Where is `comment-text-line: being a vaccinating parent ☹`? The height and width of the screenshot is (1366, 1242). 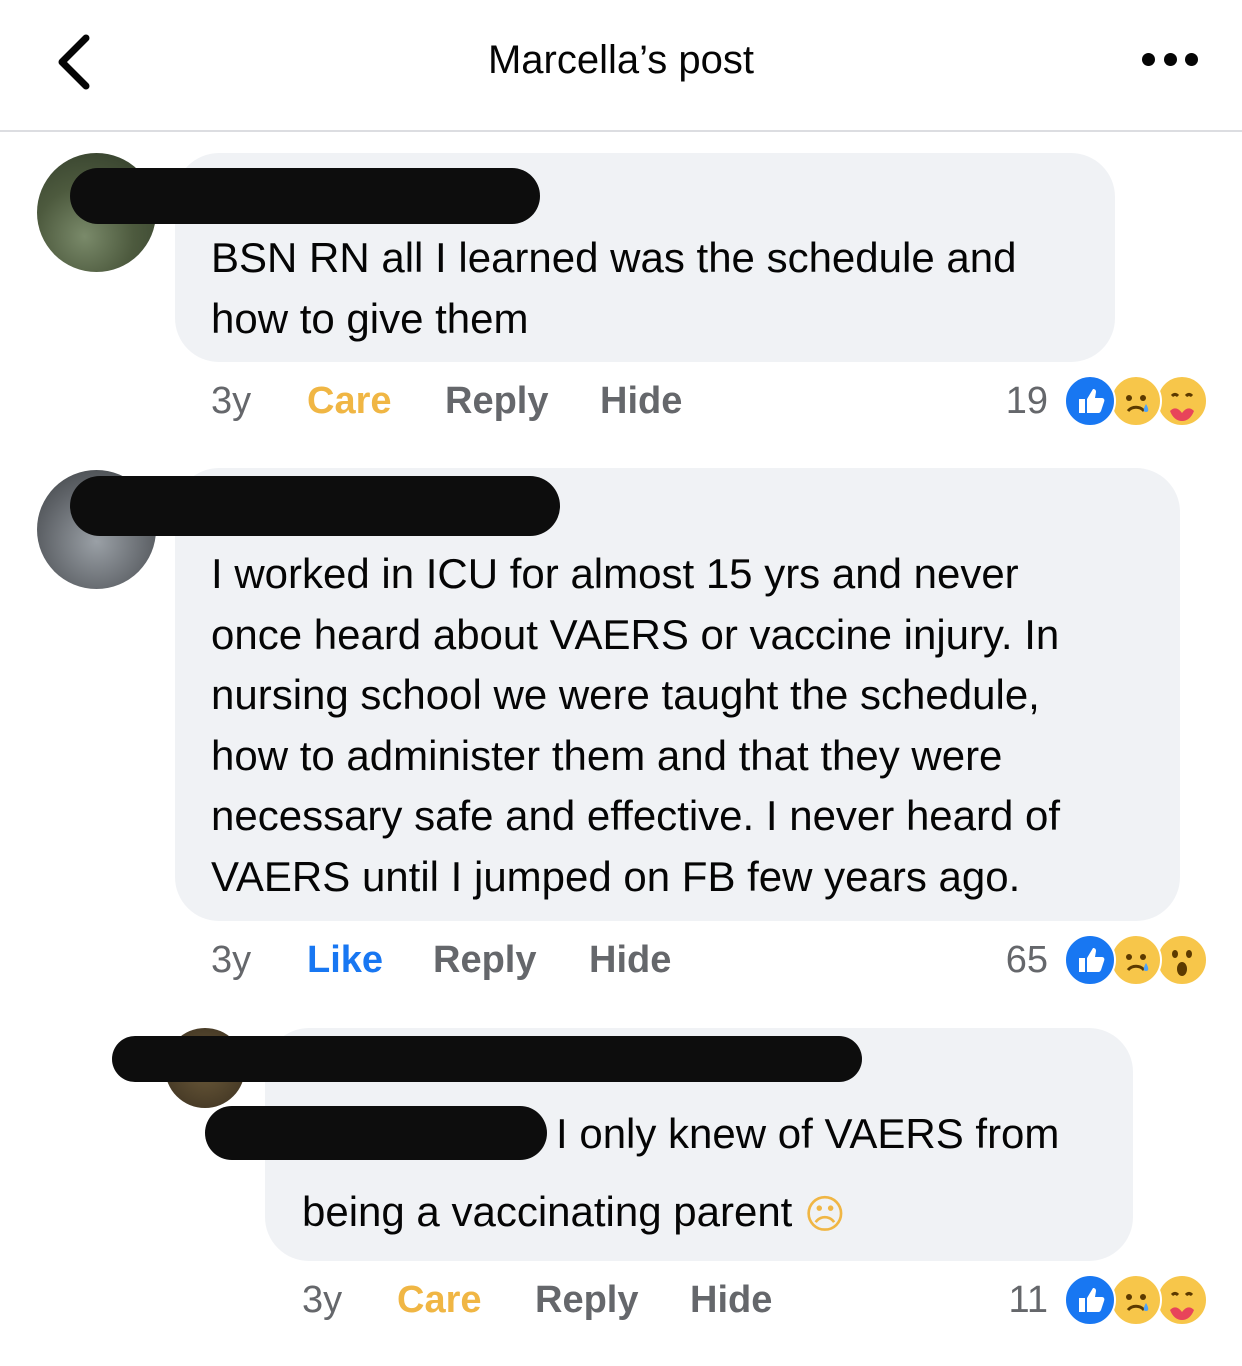 comment-text-line: being a vaccinating parent ☹ is located at coordinates (574, 1213).